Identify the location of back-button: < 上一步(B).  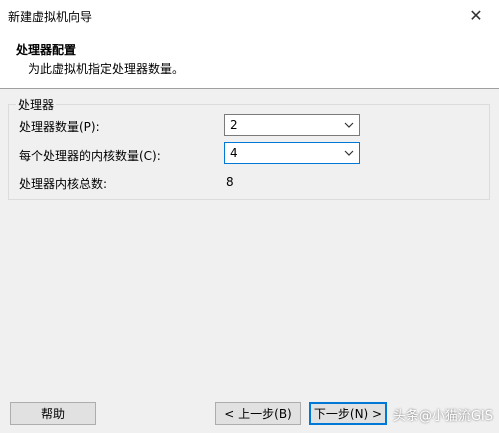
(258, 413).